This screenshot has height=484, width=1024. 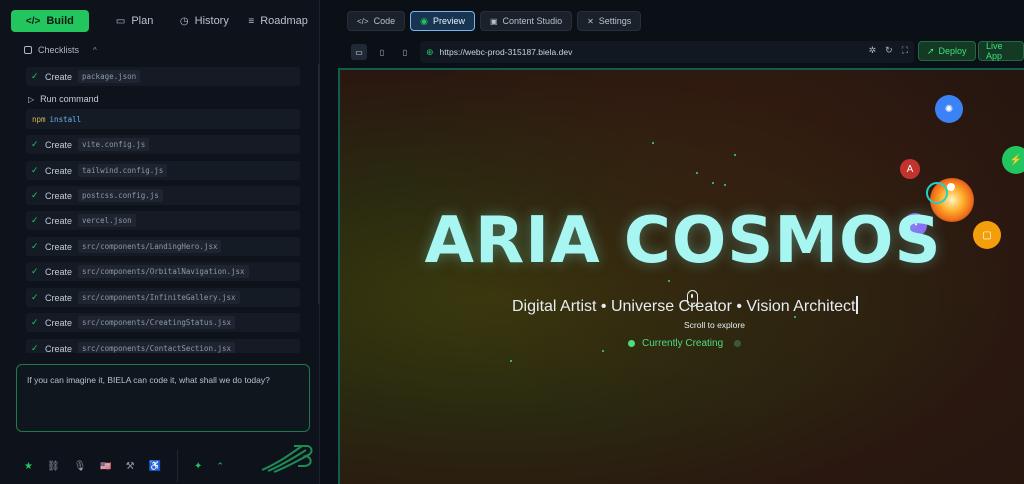 What do you see at coordinates (65, 119) in the screenshot?
I see `command-arg: install` at bounding box center [65, 119].